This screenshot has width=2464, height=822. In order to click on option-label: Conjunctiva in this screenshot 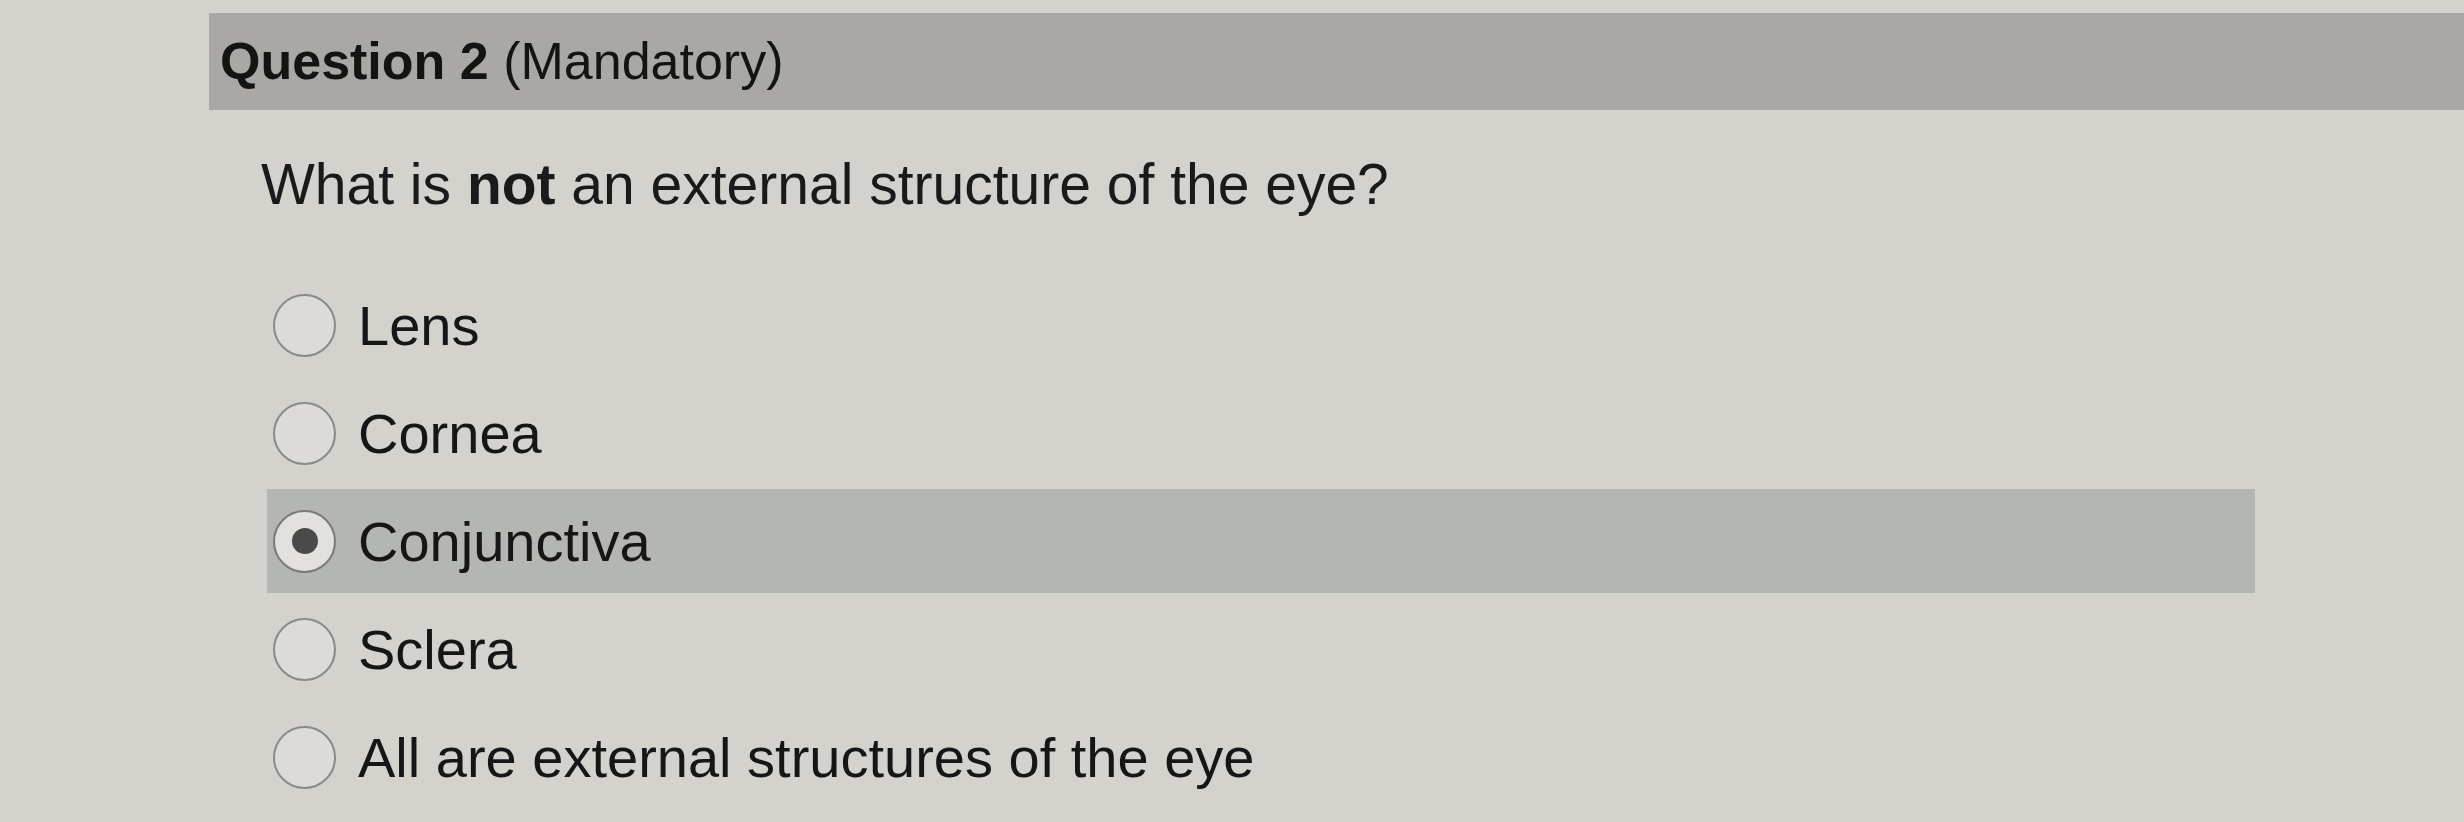, I will do `click(504, 541)`.